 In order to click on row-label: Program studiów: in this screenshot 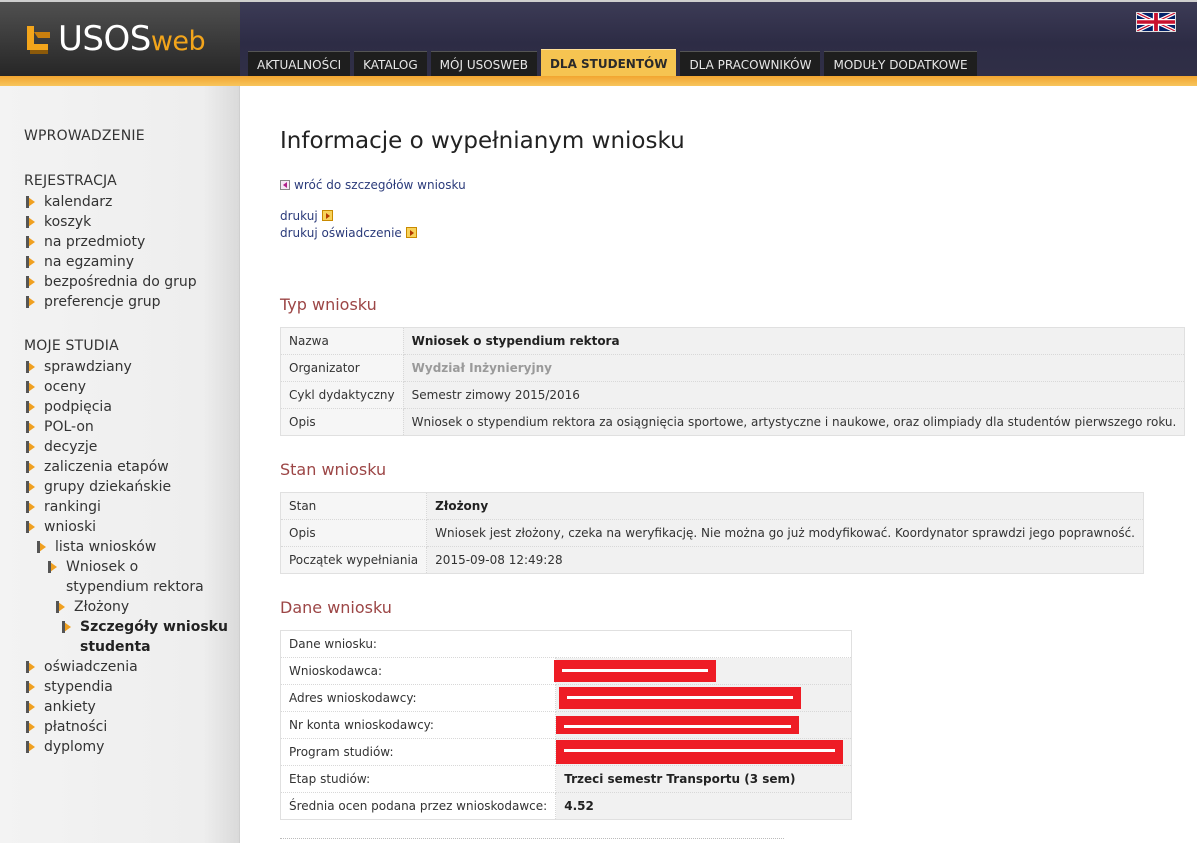, I will do `click(418, 752)`.